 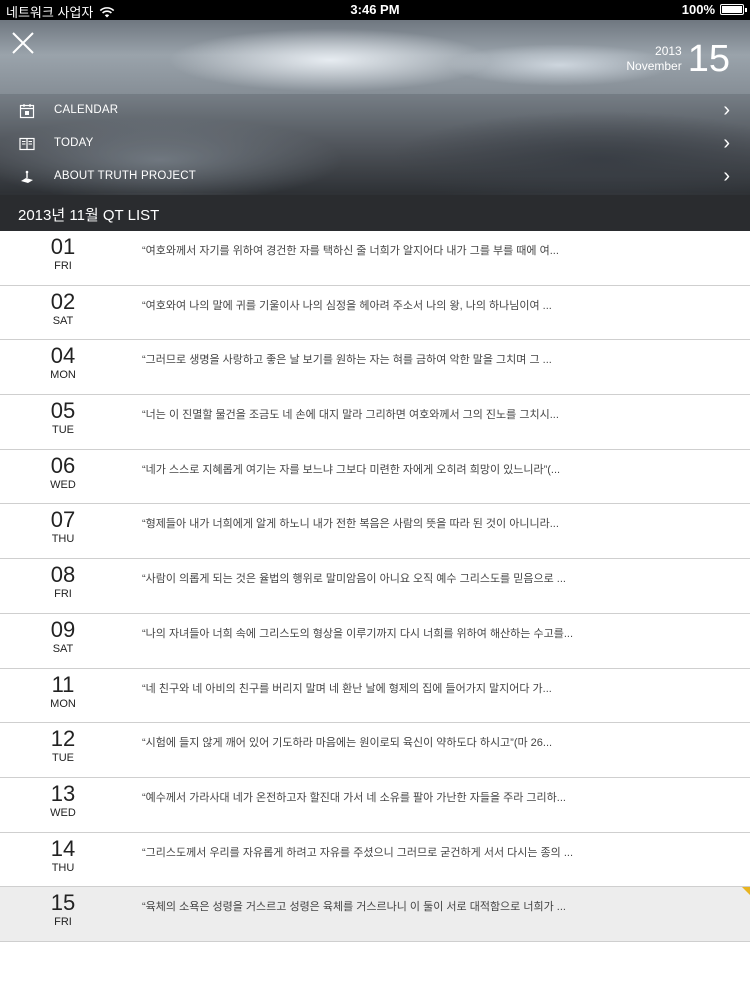 I want to click on item-day-number: 01, so click(x=63, y=246).